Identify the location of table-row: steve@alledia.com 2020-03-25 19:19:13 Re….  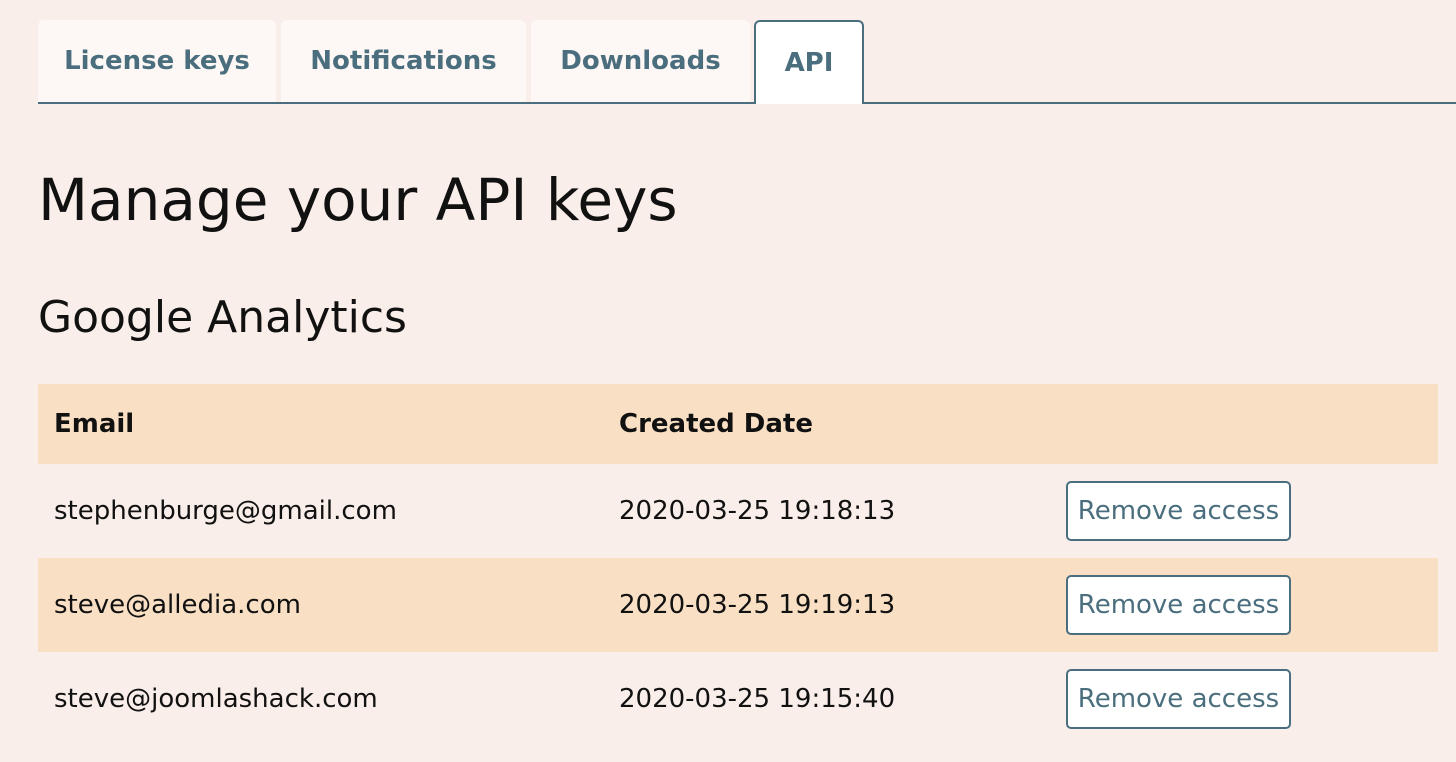
(738, 605).